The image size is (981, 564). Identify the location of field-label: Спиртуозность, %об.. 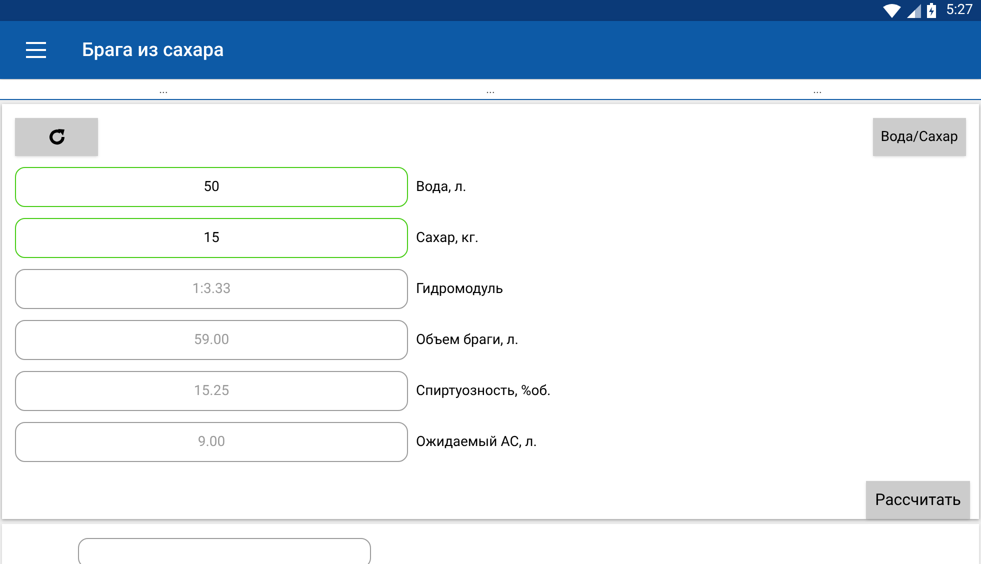
(483, 391).